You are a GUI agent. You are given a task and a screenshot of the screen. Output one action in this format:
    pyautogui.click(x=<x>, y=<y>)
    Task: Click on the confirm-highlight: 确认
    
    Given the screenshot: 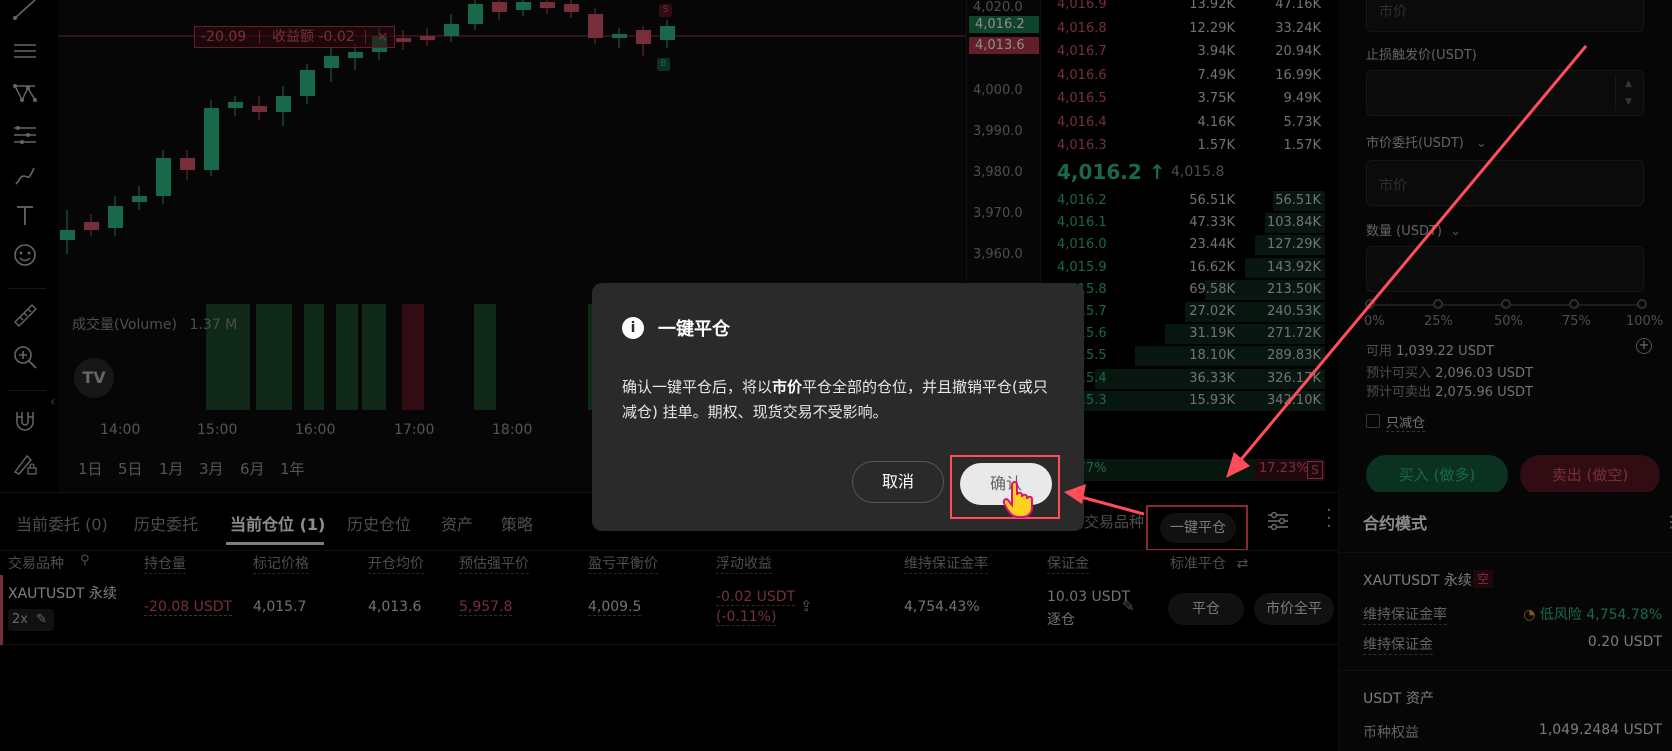 What is the action you would take?
    pyautogui.click(x=1005, y=487)
    